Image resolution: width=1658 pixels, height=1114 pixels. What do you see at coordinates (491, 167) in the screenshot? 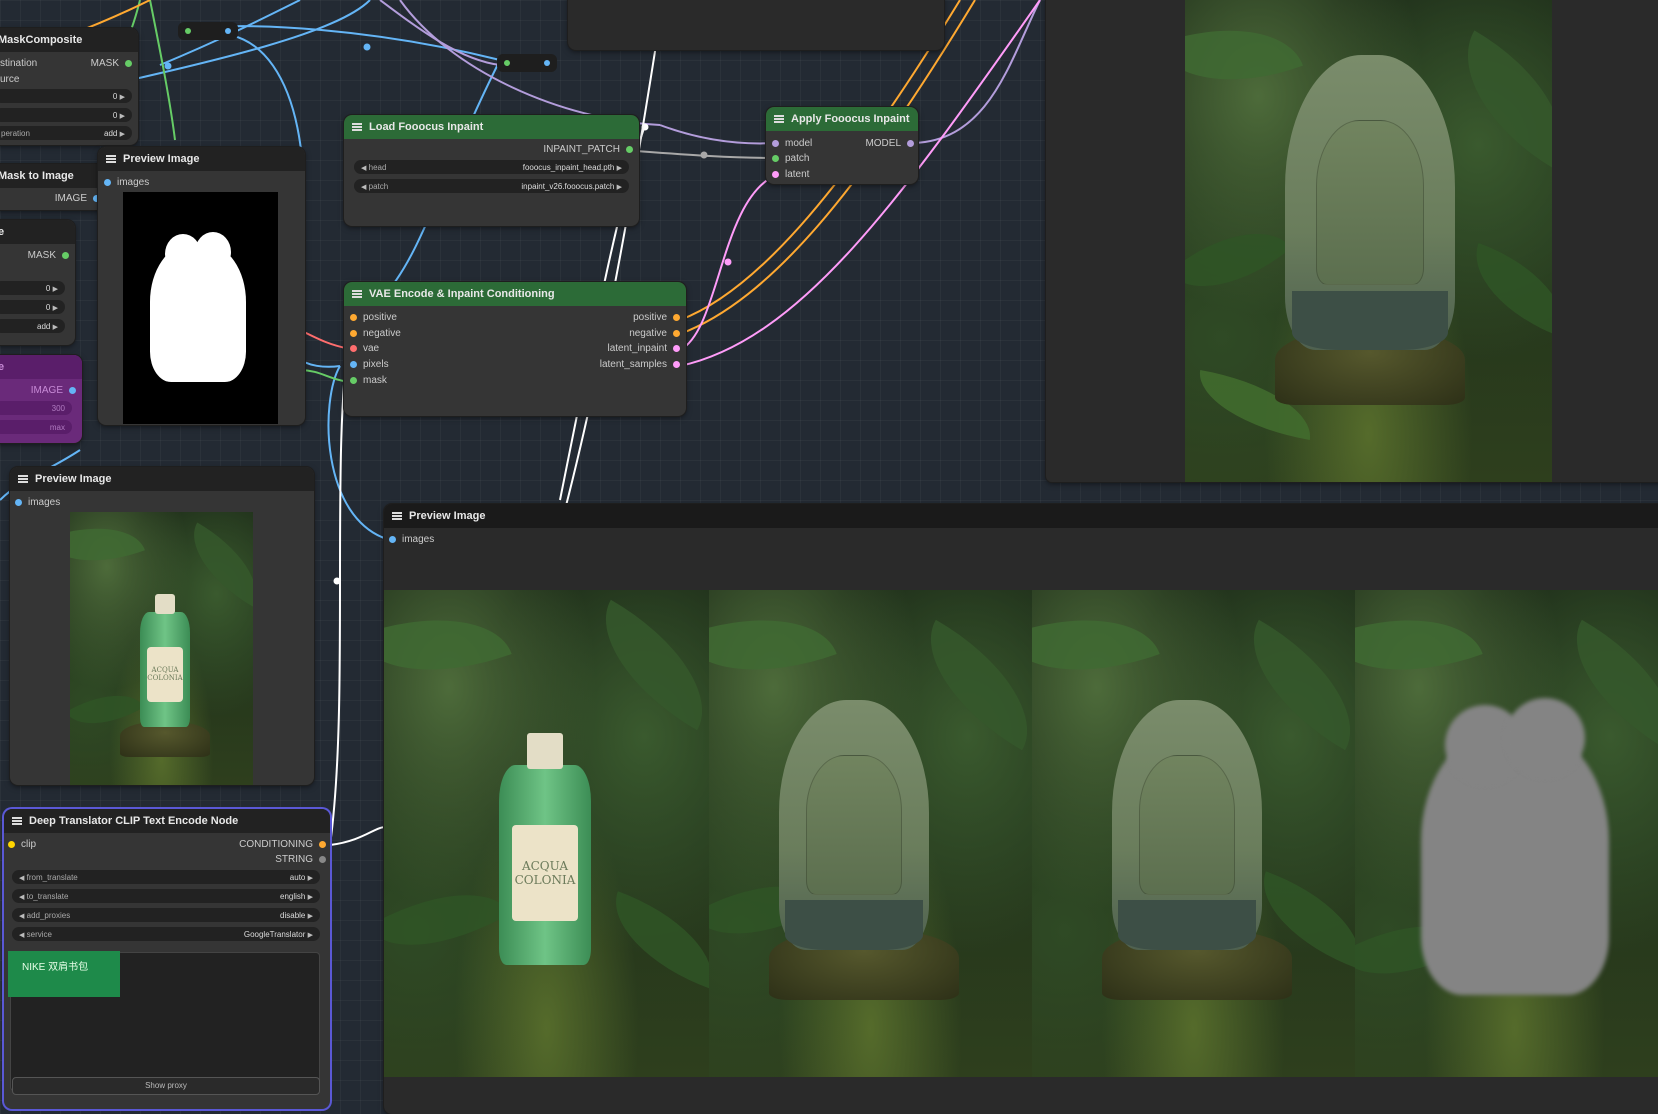
I see `widget-head: ◀ head fooocus_inpaint_head.pth ▶` at bounding box center [491, 167].